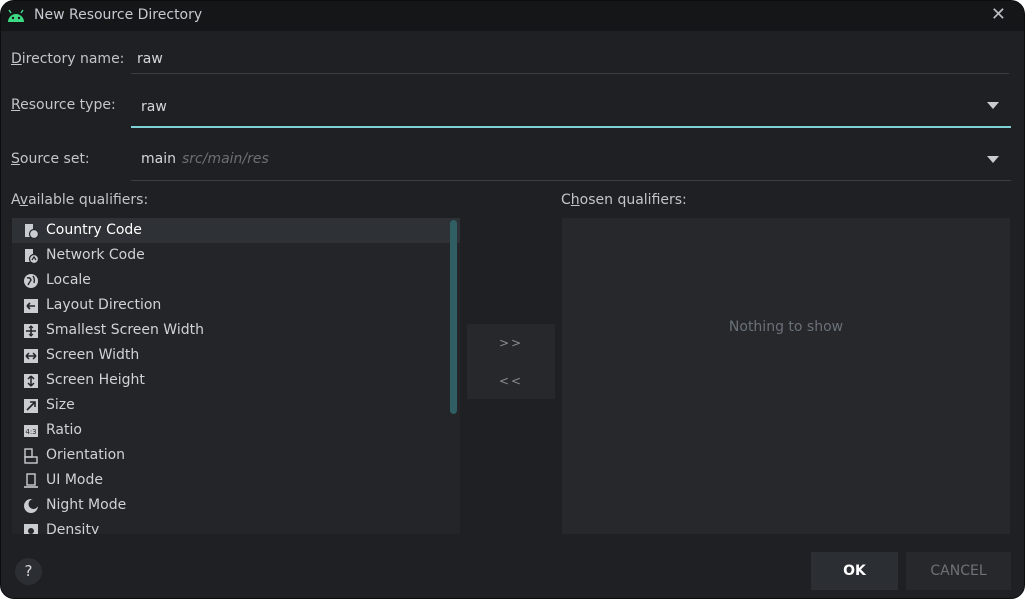 Image resolution: width=1025 pixels, height=599 pixels. What do you see at coordinates (571, 180) in the screenshot?
I see `source-set-underline` at bounding box center [571, 180].